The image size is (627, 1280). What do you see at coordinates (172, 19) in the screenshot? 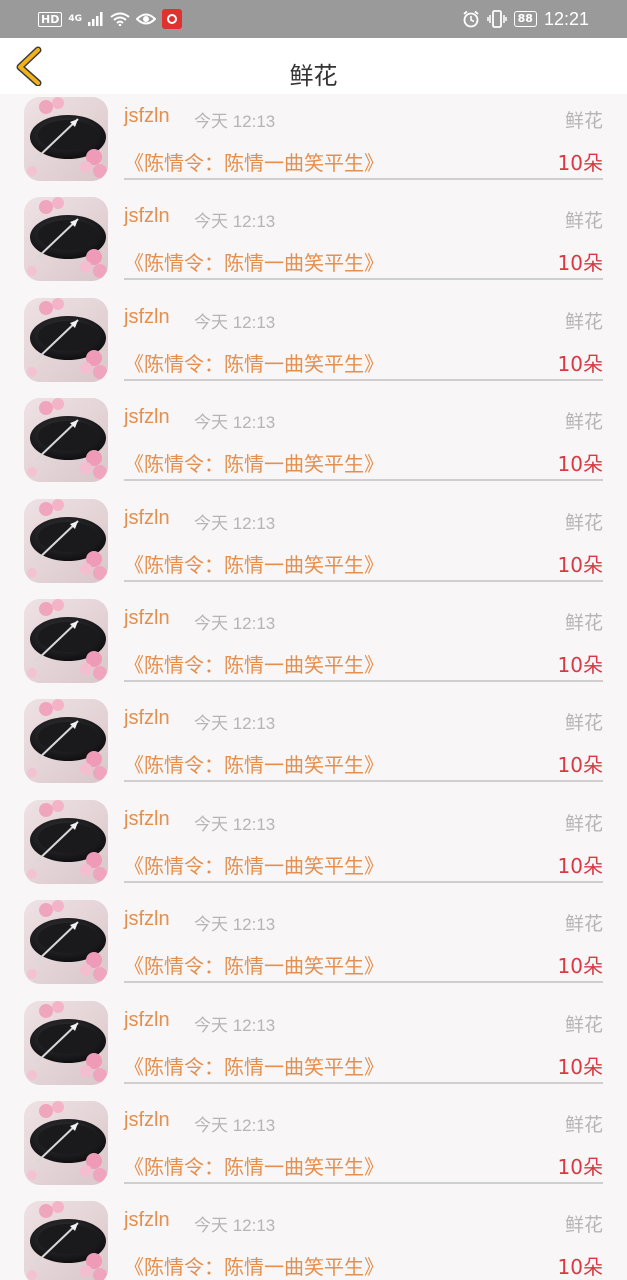
I see `app-notification-icon` at bounding box center [172, 19].